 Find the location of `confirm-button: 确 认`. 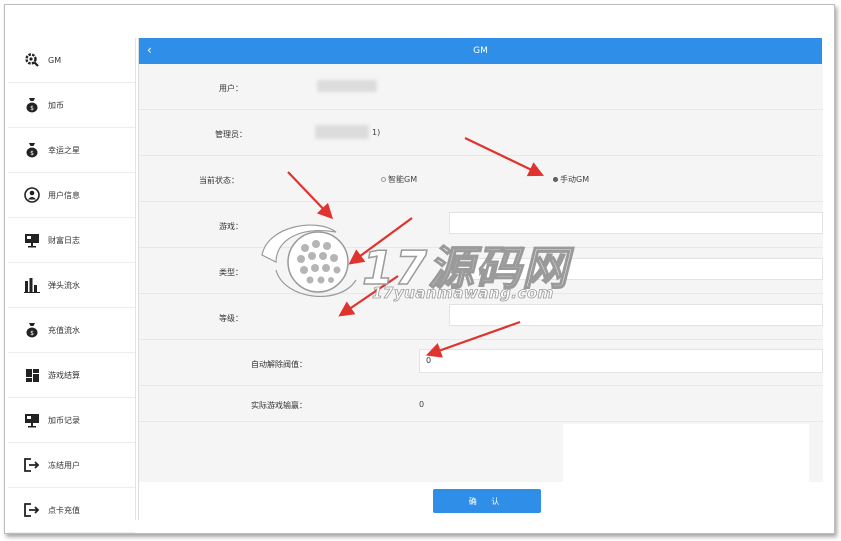

confirm-button: 确 认 is located at coordinates (487, 501).